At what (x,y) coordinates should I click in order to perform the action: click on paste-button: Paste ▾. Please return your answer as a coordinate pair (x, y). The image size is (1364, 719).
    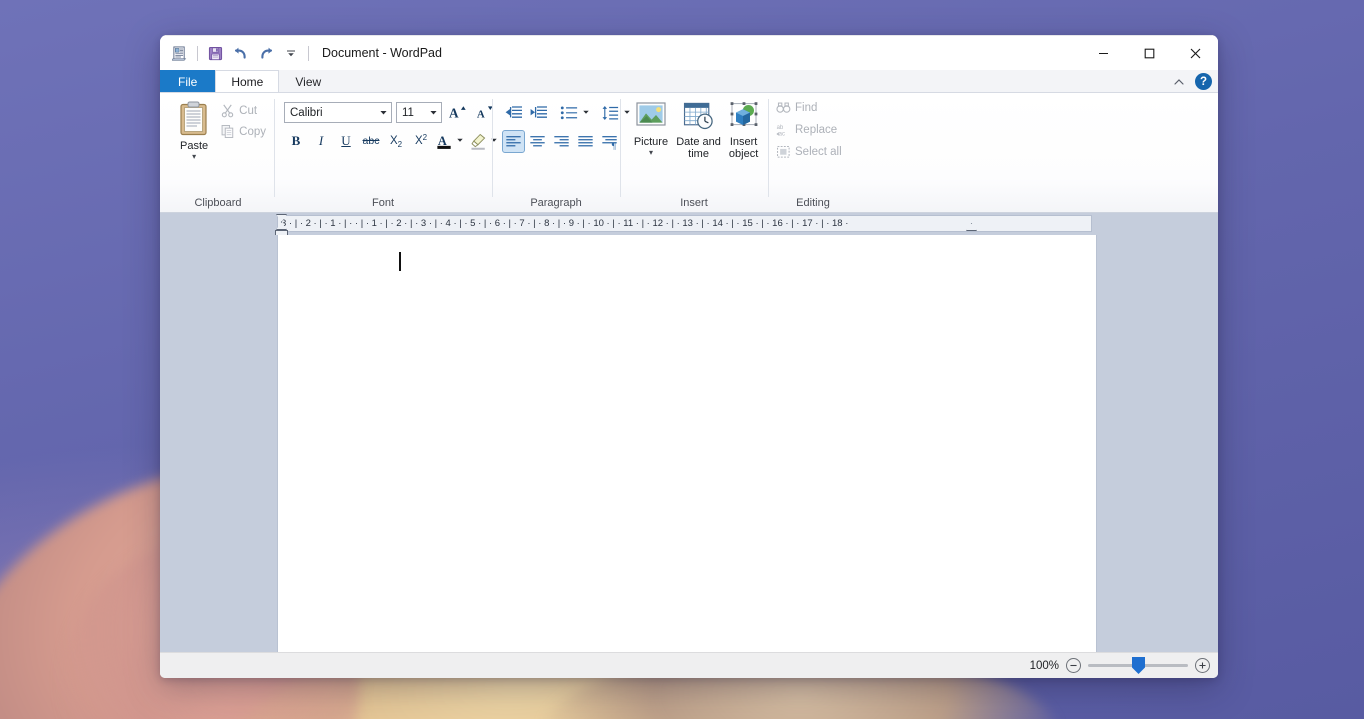
    Looking at the image, I should click on (194, 129).